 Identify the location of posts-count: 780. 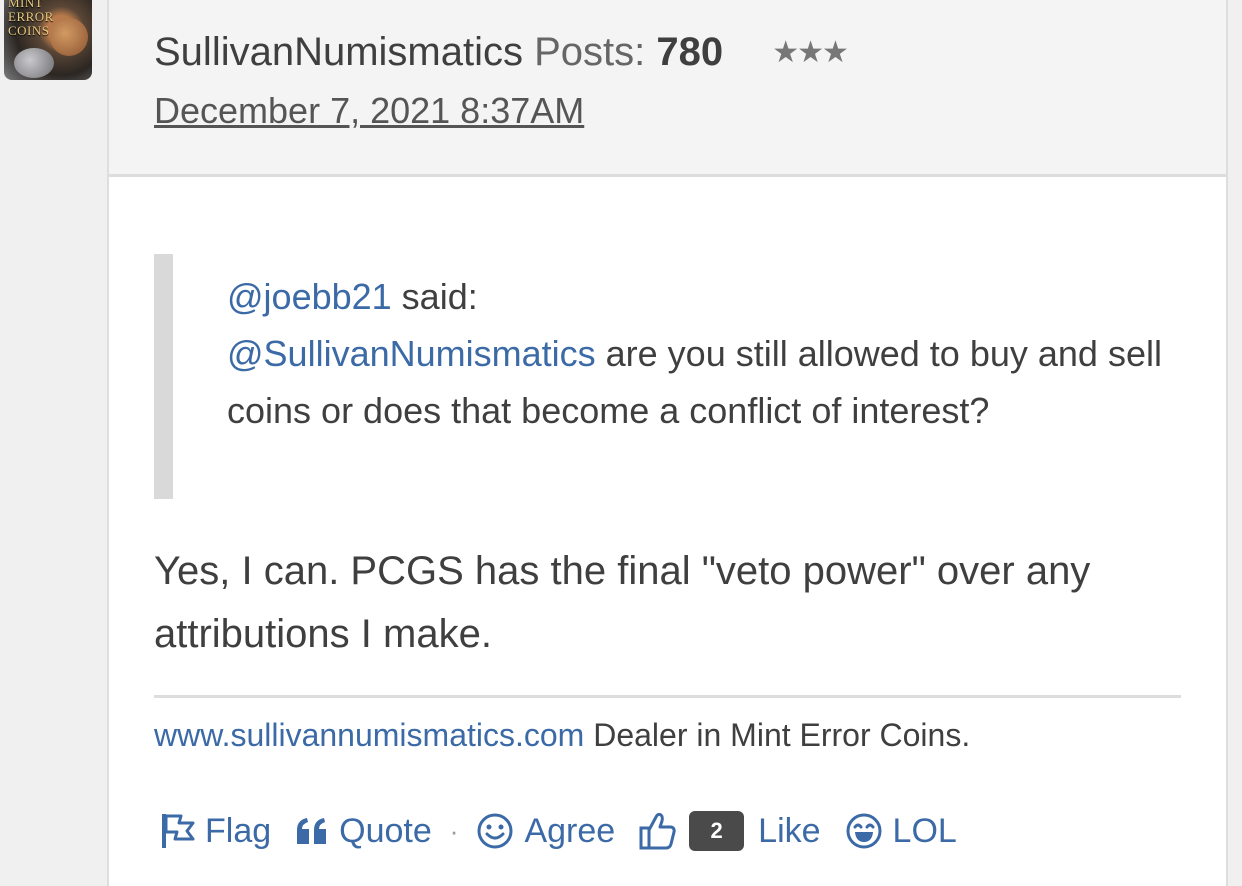
(690, 52).